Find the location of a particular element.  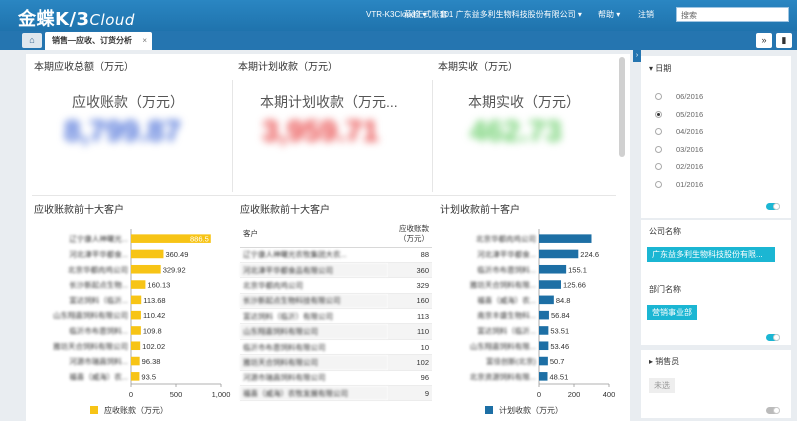

cell-customer: 河源市瑞昌饲料有限公司 is located at coordinates (314, 378).